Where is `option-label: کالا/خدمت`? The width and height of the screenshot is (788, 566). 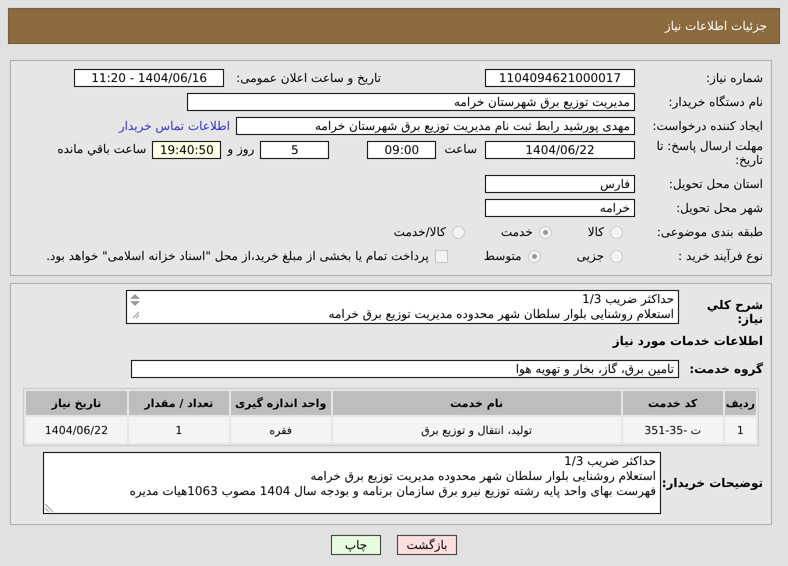
option-label: کالا/خدمت is located at coordinates (420, 232).